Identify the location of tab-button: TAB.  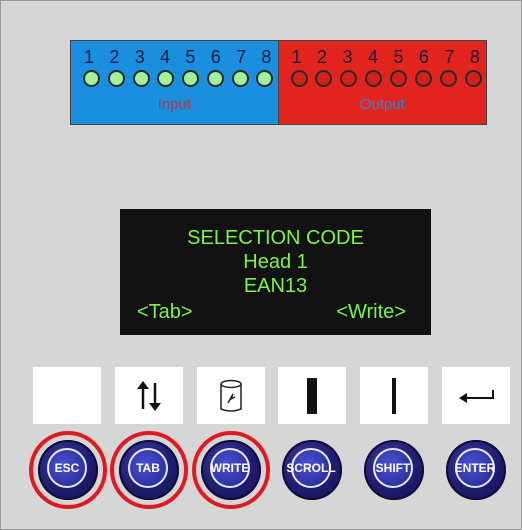
(149, 470).